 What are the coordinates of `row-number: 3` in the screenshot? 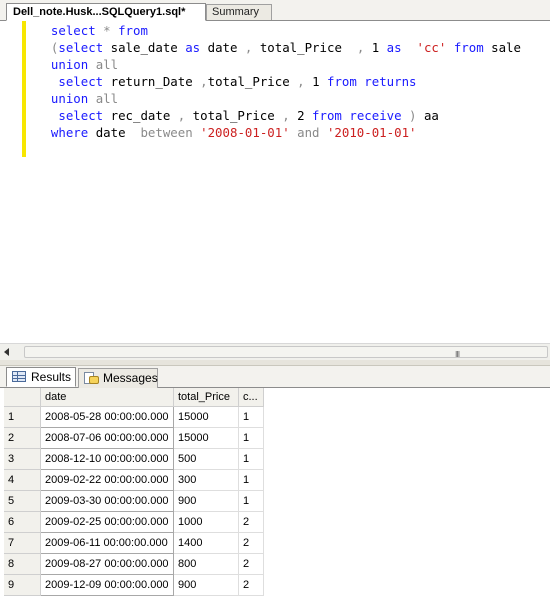 It's located at (22, 459).